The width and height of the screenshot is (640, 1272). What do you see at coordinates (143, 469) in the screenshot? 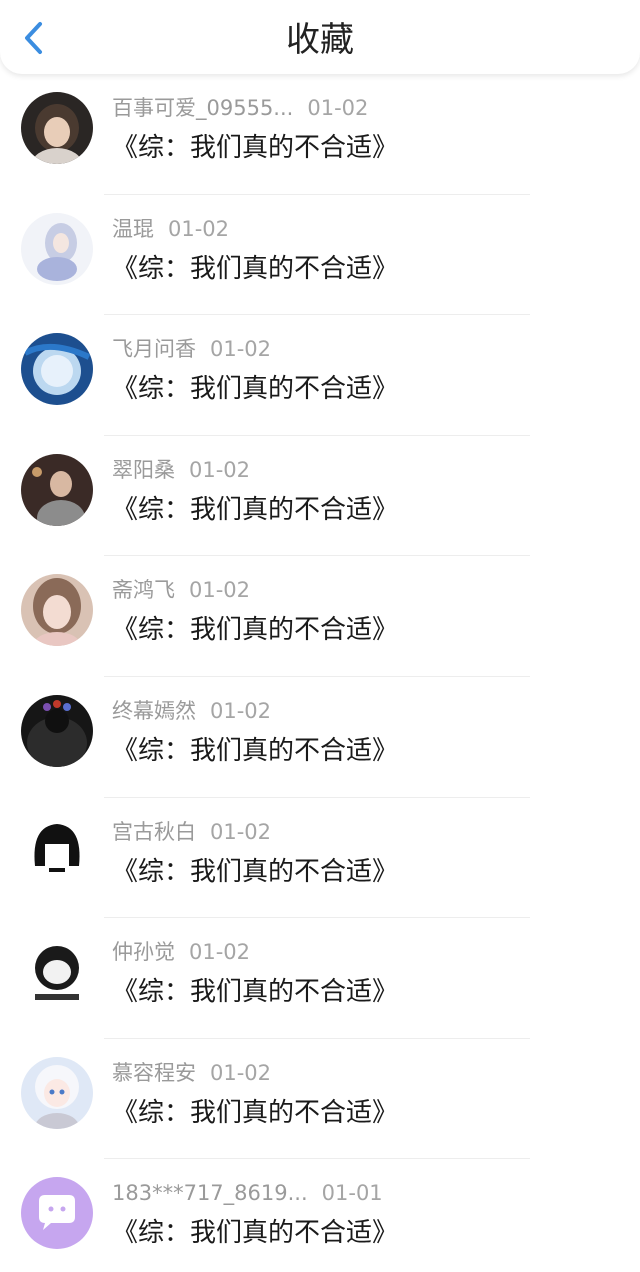
I see `user-name: 翠阳桑` at bounding box center [143, 469].